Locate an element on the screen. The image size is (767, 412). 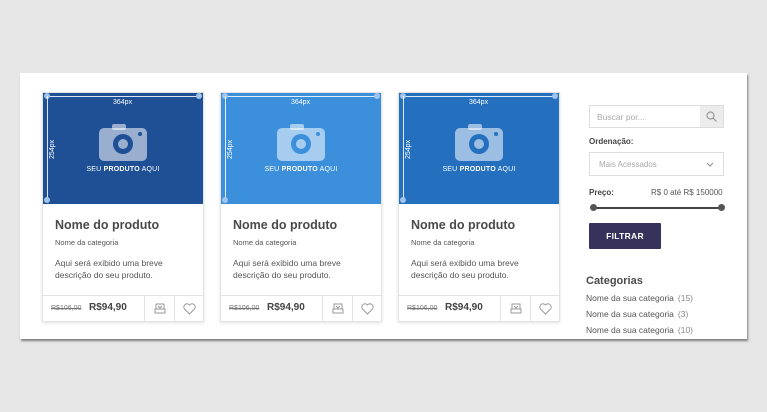
category-item: Nome da sua categoria (15) is located at coordinates (639, 298).